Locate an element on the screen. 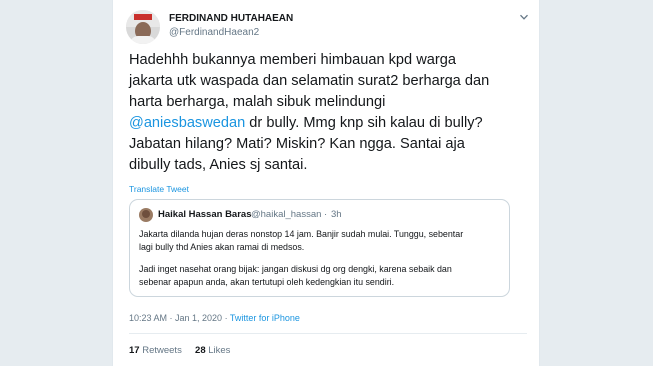 The image size is (653, 366). likes-stat: 28 Likes is located at coordinates (212, 350).